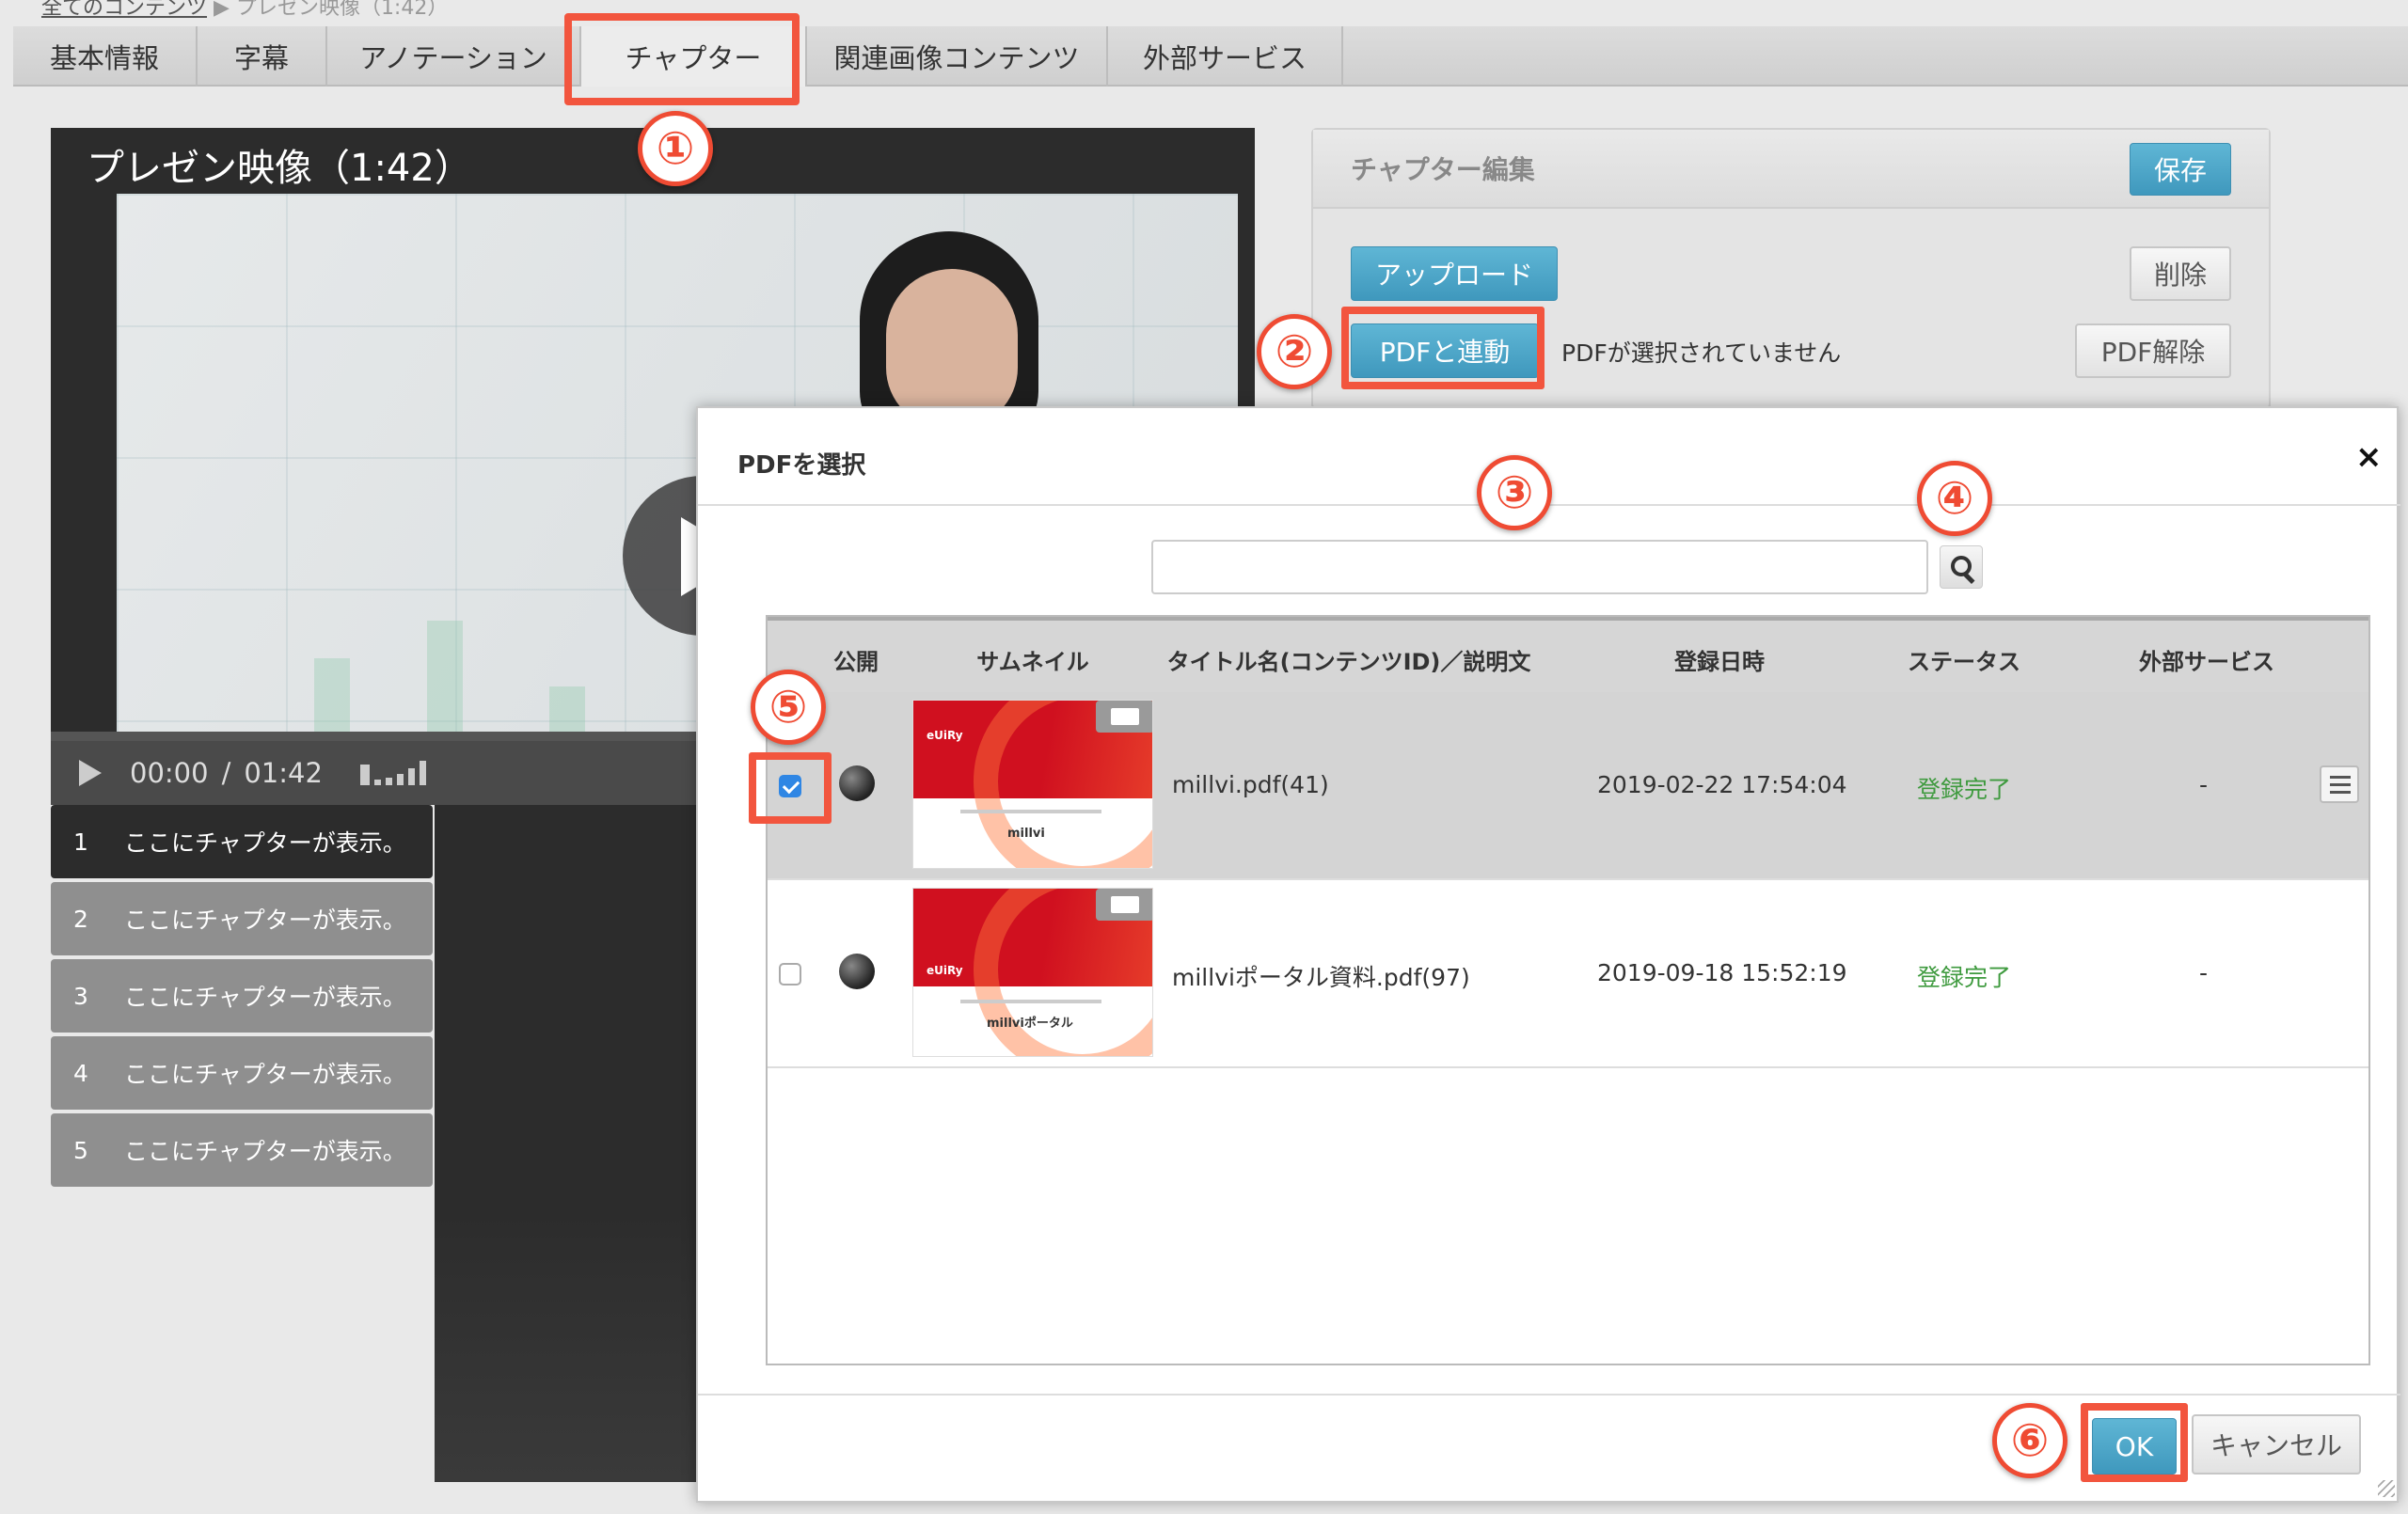 The height and width of the screenshot is (1514, 2408). I want to click on duration: 01:42, so click(284, 773).